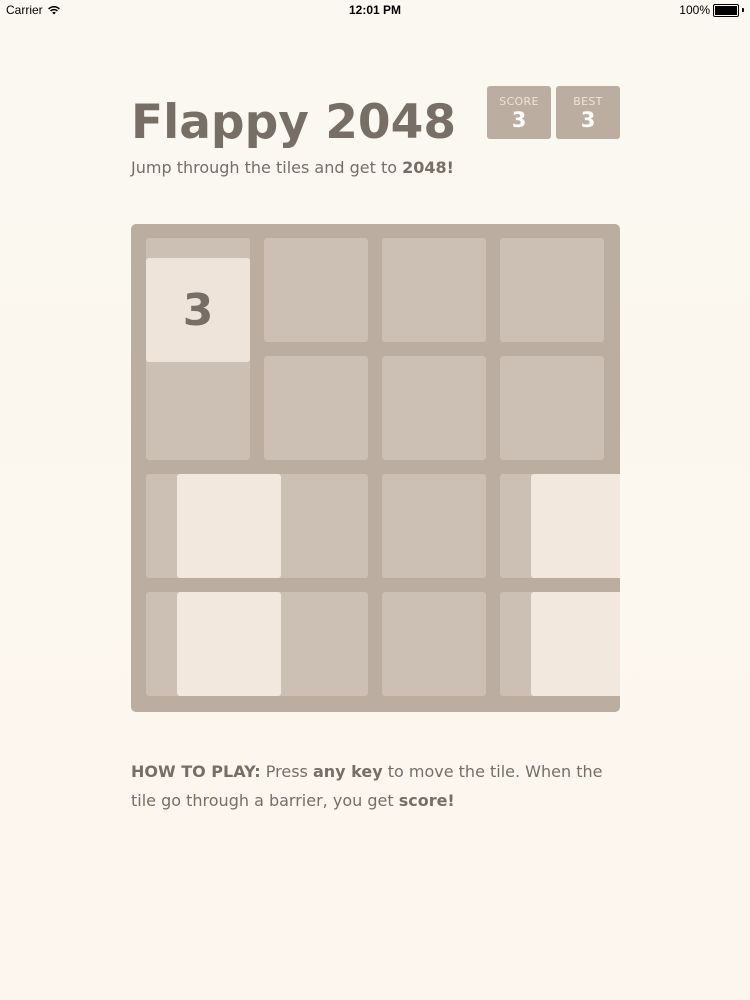 The width and height of the screenshot is (750, 1000). What do you see at coordinates (519, 101) in the screenshot?
I see `score-label: SCORE` at bounding box center [519, 101].